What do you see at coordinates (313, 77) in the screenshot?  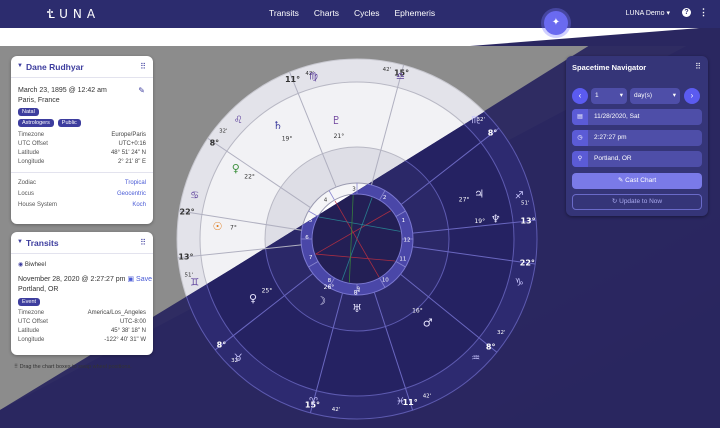 I see `zodiac-sign-glyph: ♍` at bounding box center [313, 77].